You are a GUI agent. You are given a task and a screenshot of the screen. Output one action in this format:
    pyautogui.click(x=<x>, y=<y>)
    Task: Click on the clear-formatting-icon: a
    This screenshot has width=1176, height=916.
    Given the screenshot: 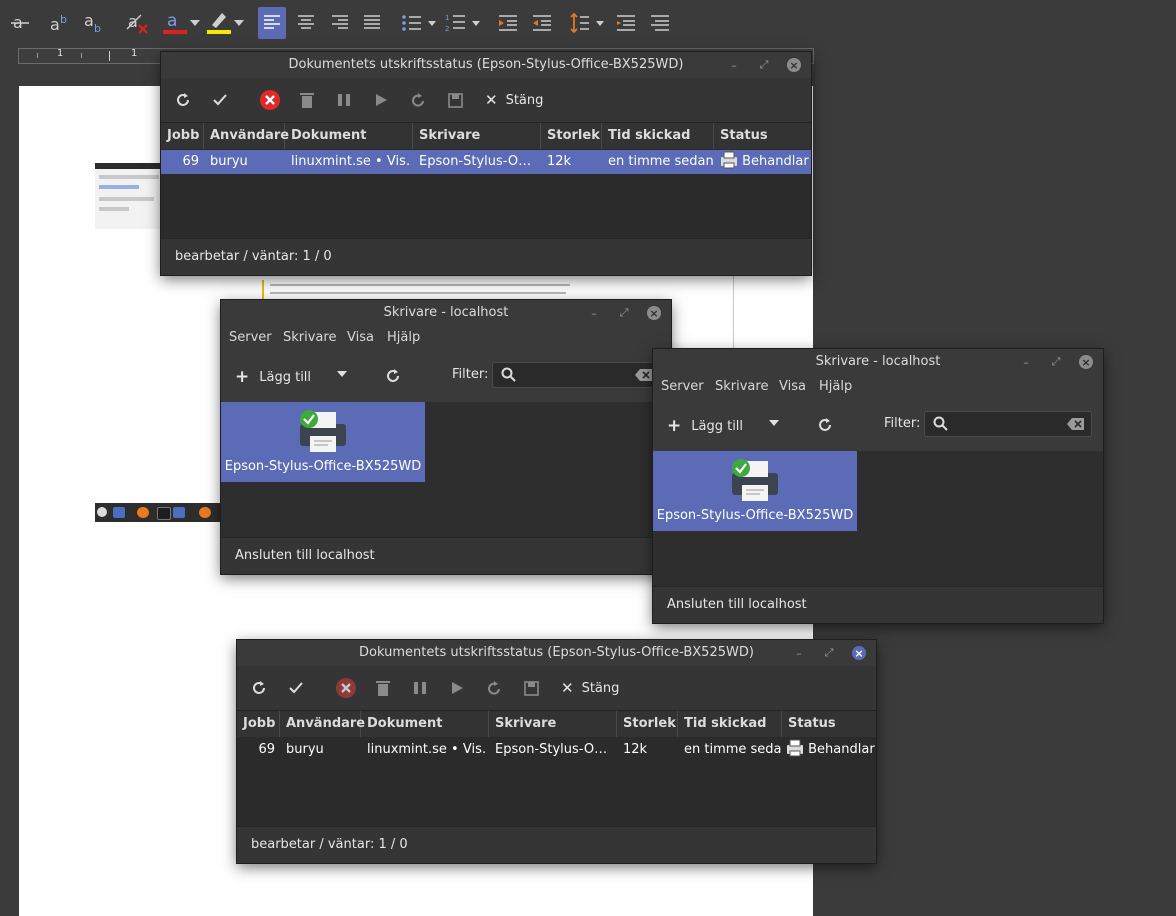 What is the action you would take?
    pyautogui.click(x=138, y=23)
    